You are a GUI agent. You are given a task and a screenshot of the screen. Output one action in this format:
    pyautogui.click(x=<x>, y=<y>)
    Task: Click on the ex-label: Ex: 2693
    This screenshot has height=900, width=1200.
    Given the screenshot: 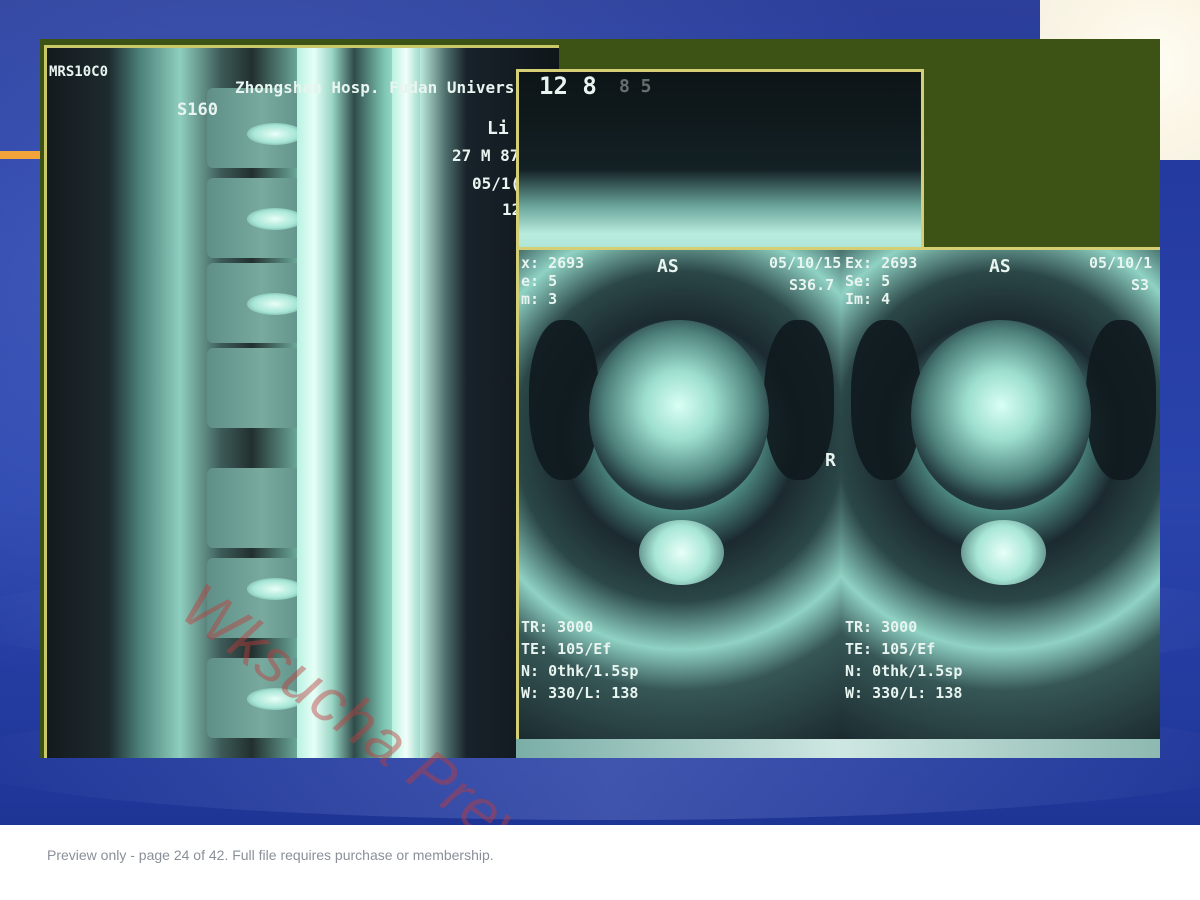 What is the action you would take?
    pyautogui.click(x=881, y=263)
    